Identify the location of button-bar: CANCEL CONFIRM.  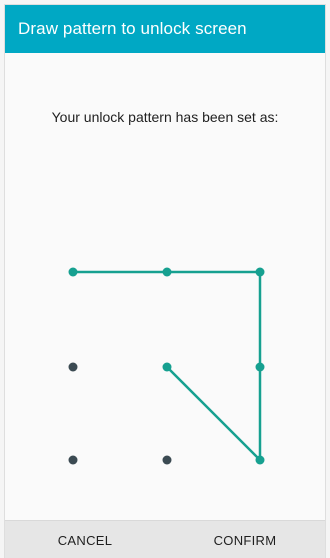
(165, 539).